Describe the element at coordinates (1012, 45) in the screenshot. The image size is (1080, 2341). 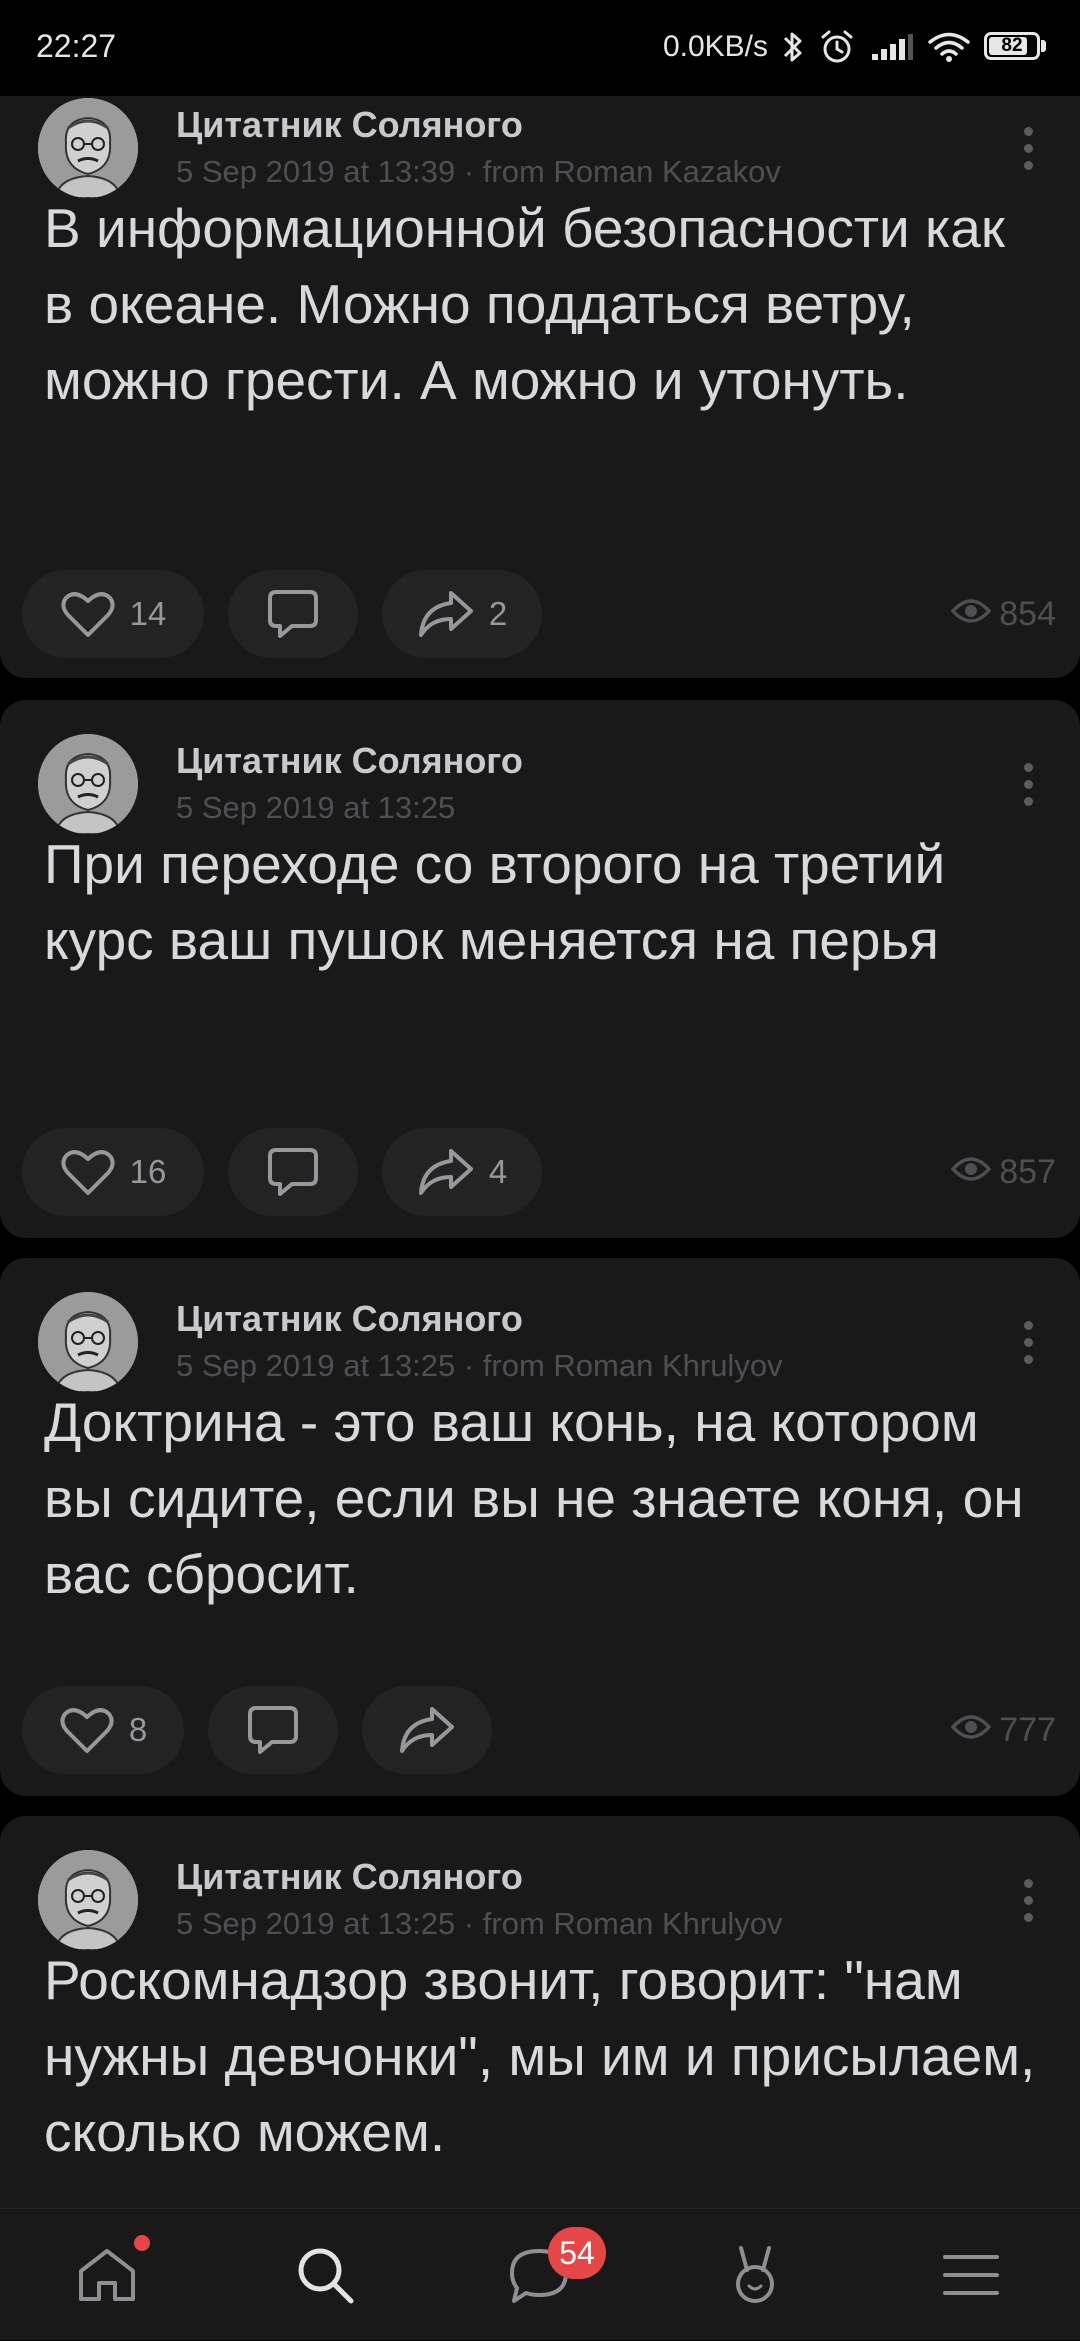
I see `battery-level: 82` at that location.